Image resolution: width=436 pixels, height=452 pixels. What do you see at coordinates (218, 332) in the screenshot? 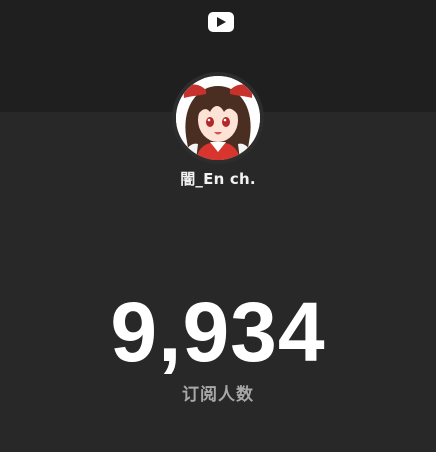
I see `subscriber-count: 9,934` at bounding box center [218, 332].